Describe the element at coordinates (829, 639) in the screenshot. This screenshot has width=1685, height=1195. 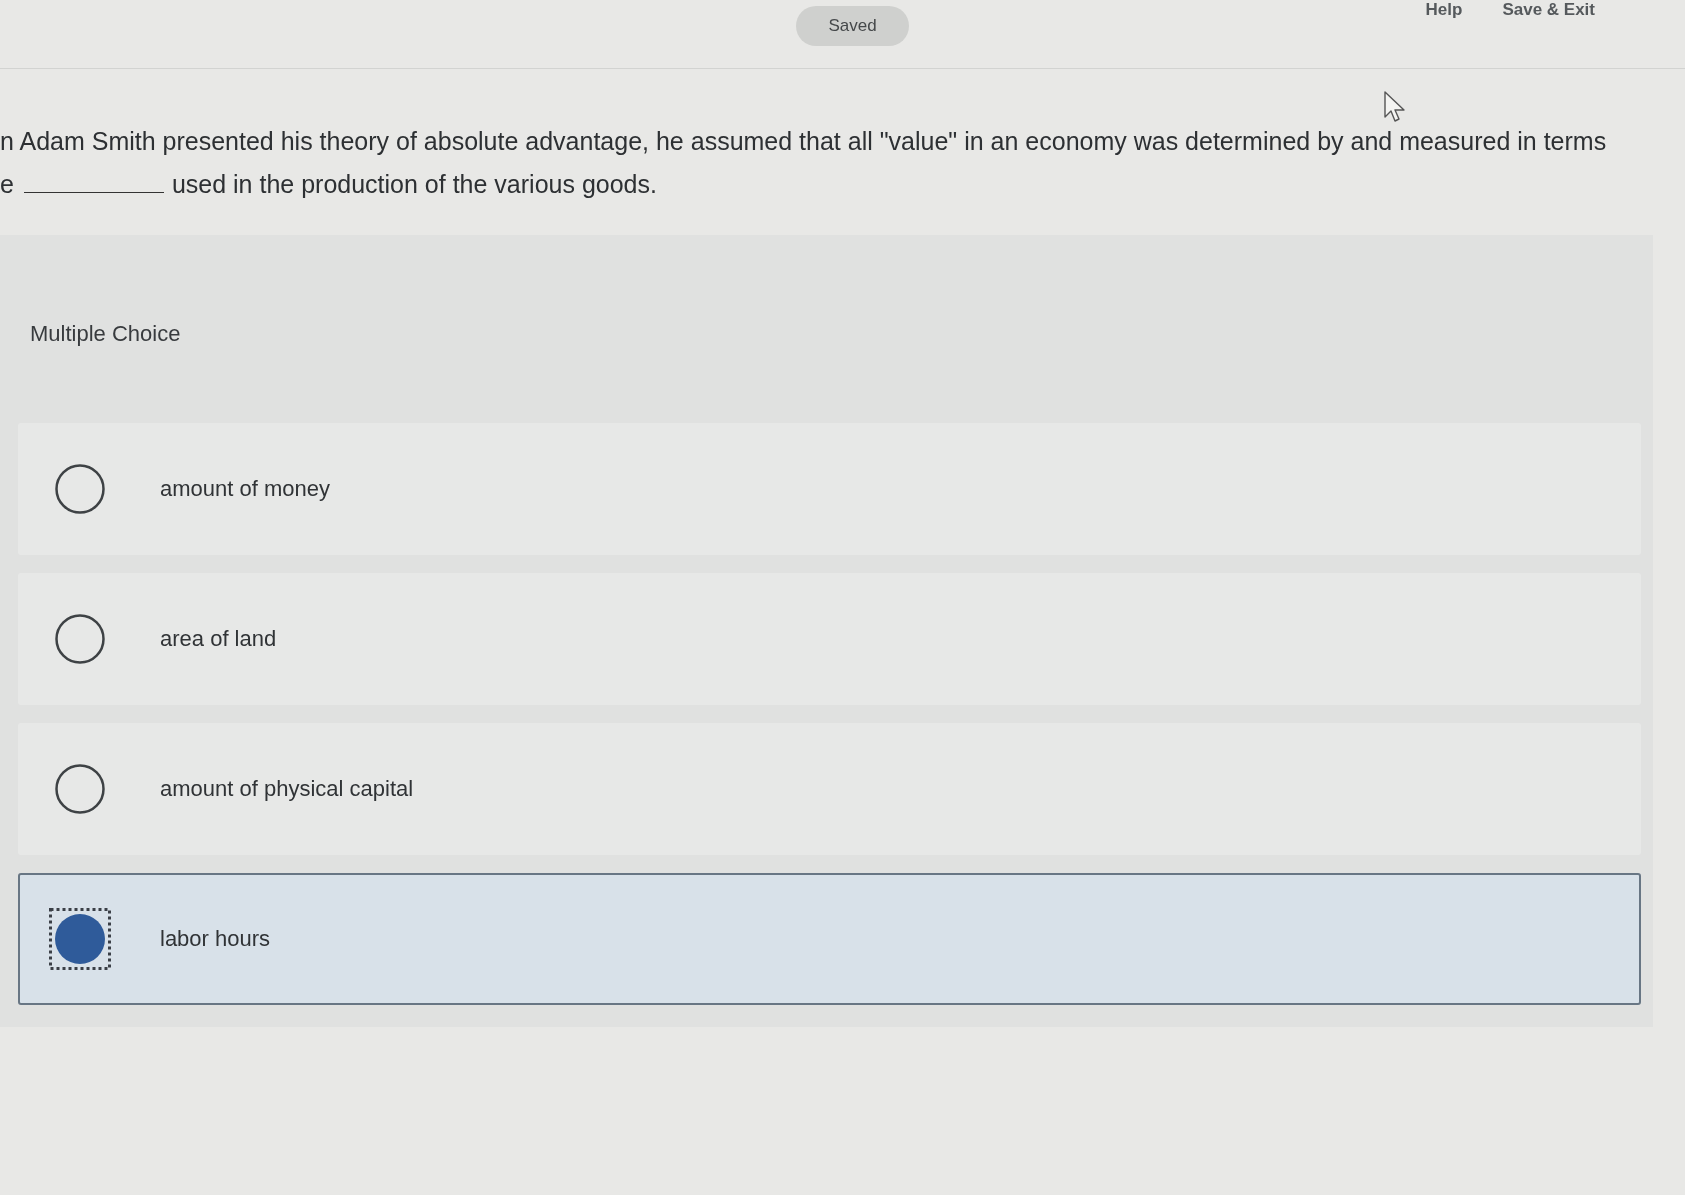
I see `answer-option: area of land` at that location.